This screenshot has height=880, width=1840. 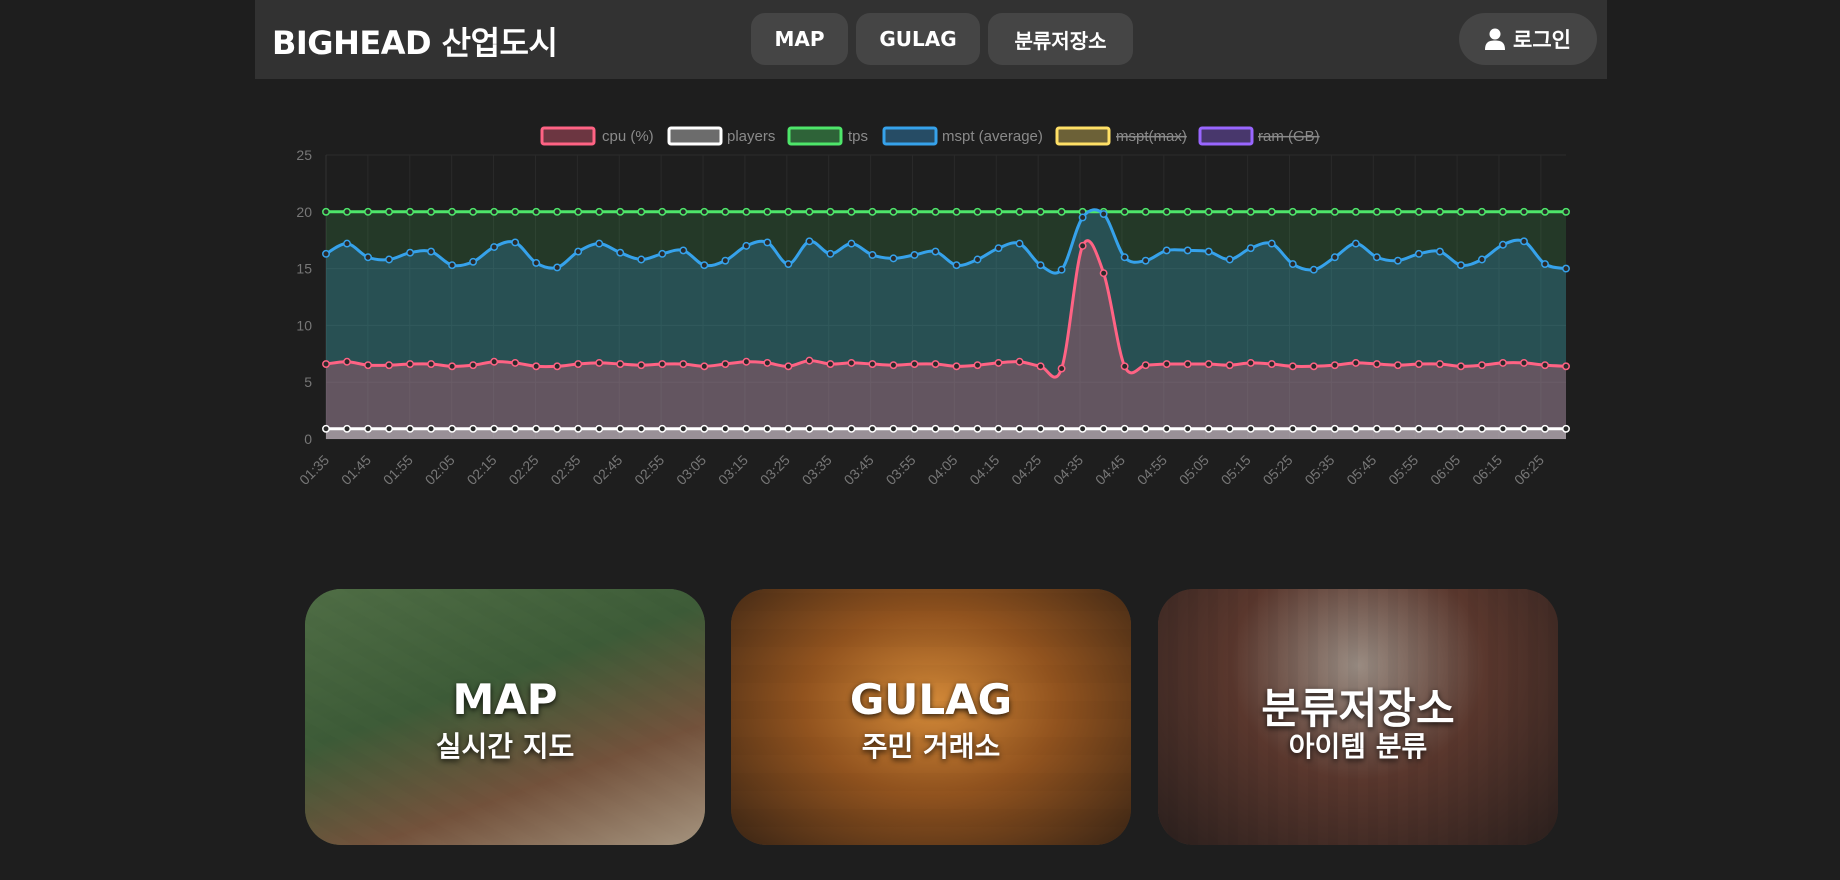 What do you see at coordinates (356, 470) in the screenshot?
I see `x-tick-label: 01:45` at bounding box center [356, 470].